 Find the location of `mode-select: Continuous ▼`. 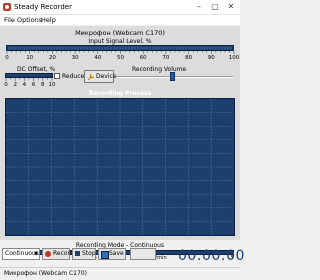

mode-select: Continuous ▼ is located at coordinates (21, 254).